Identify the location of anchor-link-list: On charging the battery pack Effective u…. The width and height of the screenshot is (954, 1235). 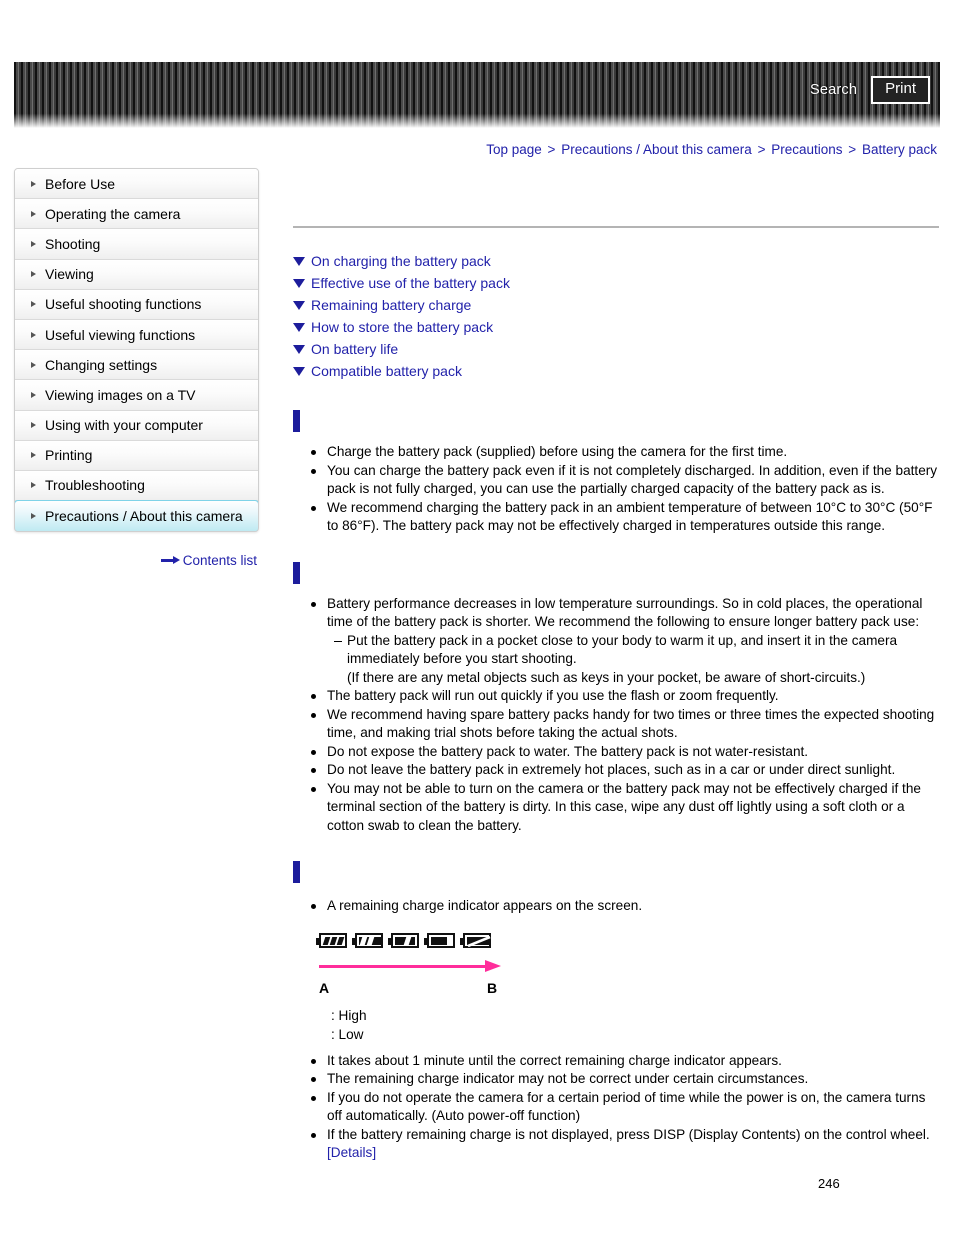
(616, 316).